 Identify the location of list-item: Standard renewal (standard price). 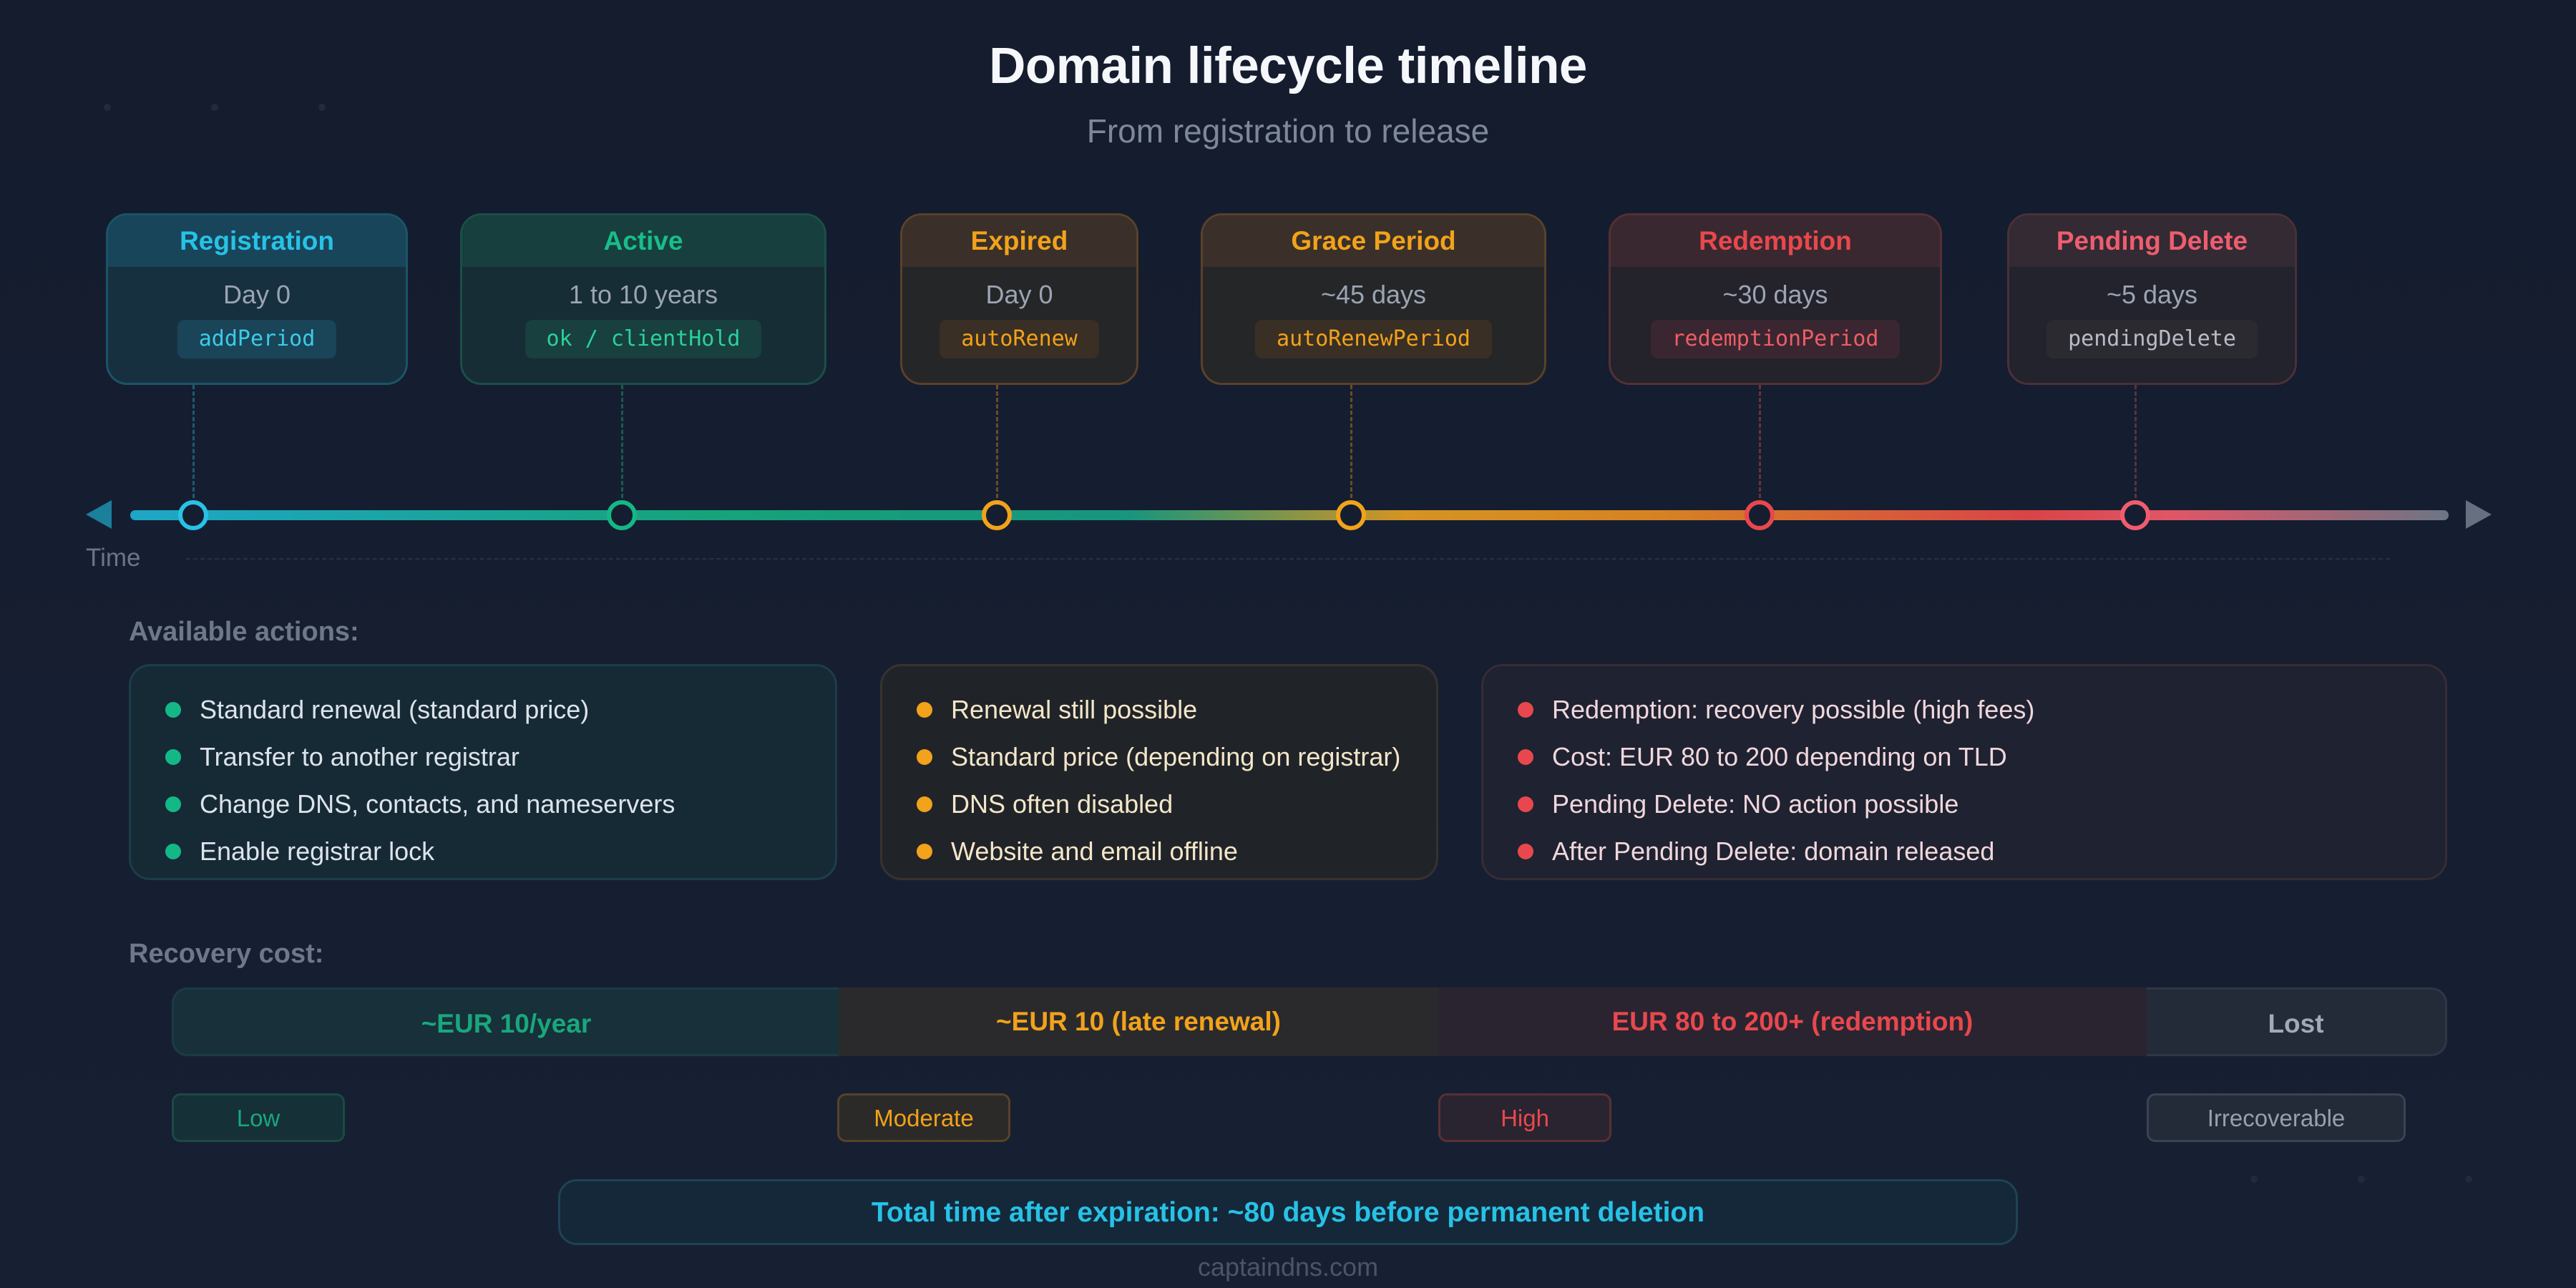
(483, 709).